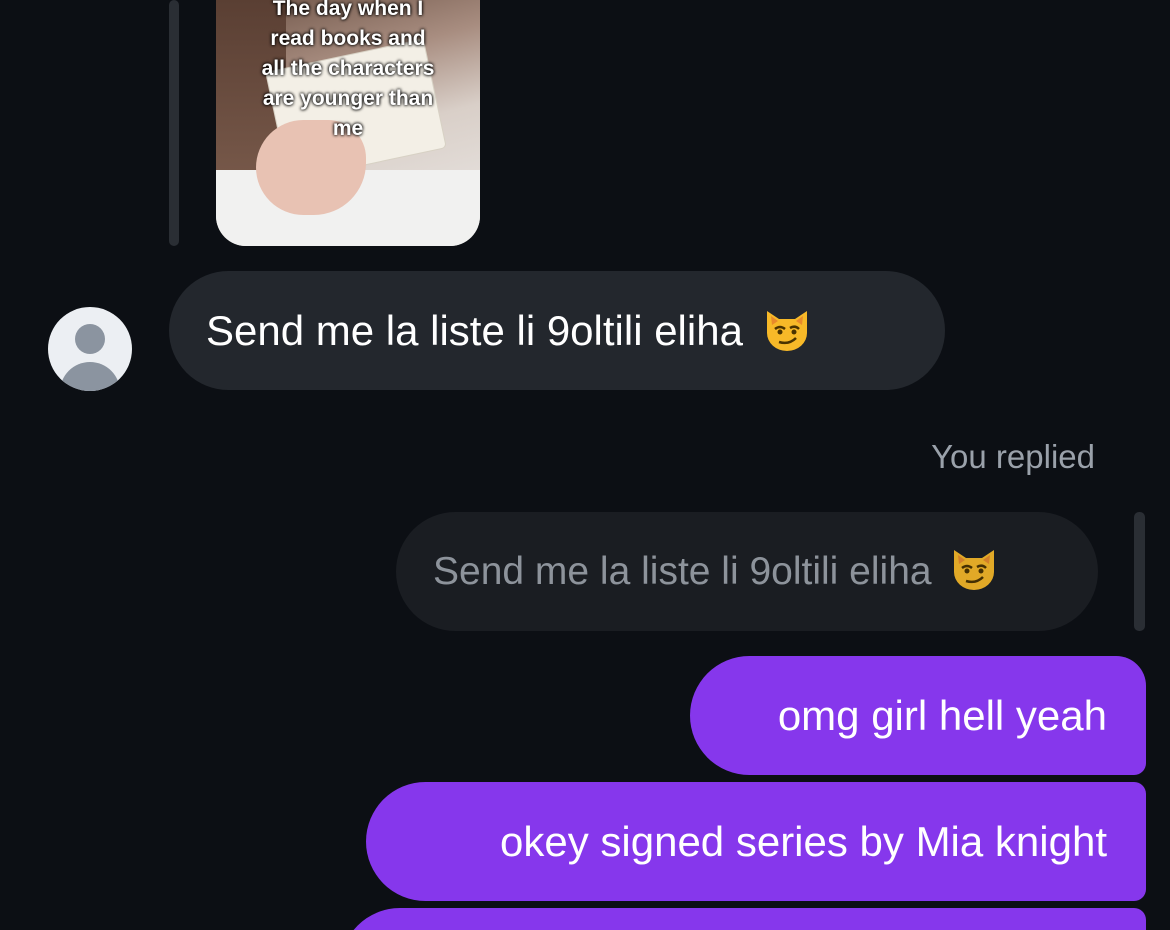  What do you see at coordinates (1013, 456) in the screenshot?
I see `you-replied-label: You replied` at bounding box center [1013, 456].